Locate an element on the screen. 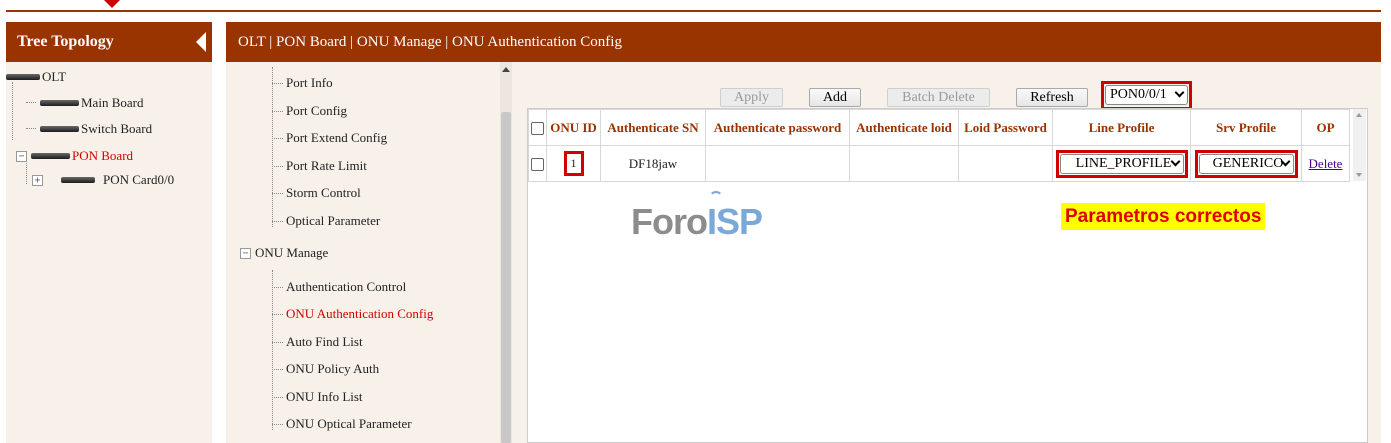 The image size is (1391, 443). tree-node-main-board: Main Board is located at coordinates (91, 103).